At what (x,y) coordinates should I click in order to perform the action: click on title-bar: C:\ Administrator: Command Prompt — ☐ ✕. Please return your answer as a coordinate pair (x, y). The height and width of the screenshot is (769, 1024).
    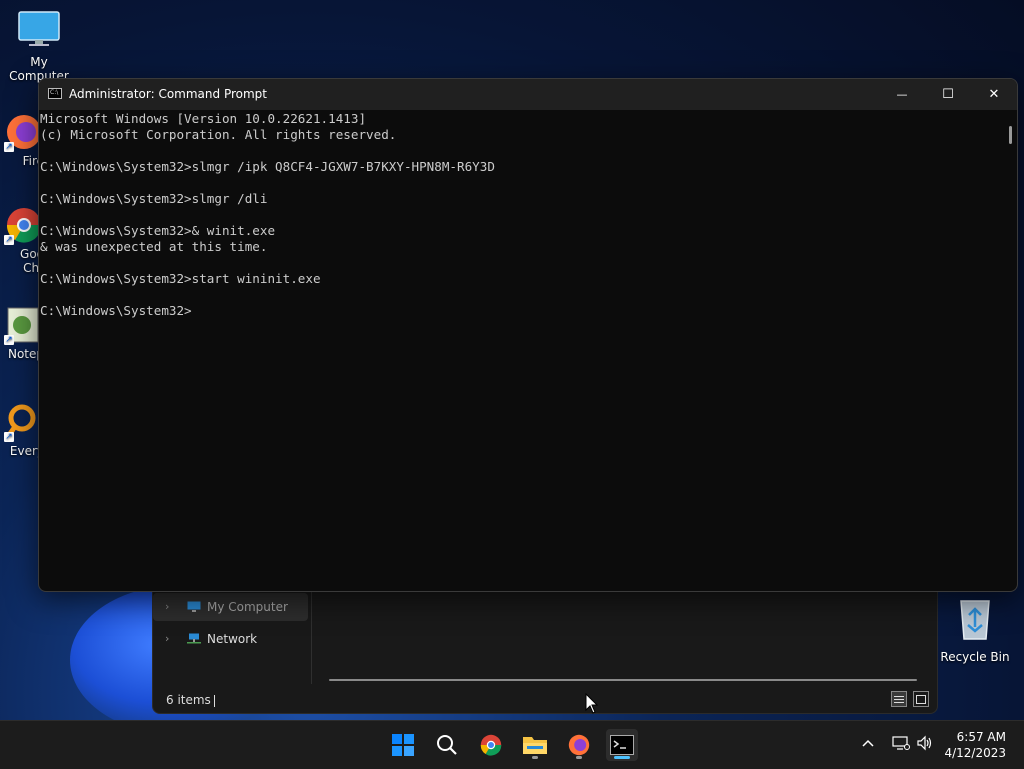
    Looking at the image, I should click on (528, 94).